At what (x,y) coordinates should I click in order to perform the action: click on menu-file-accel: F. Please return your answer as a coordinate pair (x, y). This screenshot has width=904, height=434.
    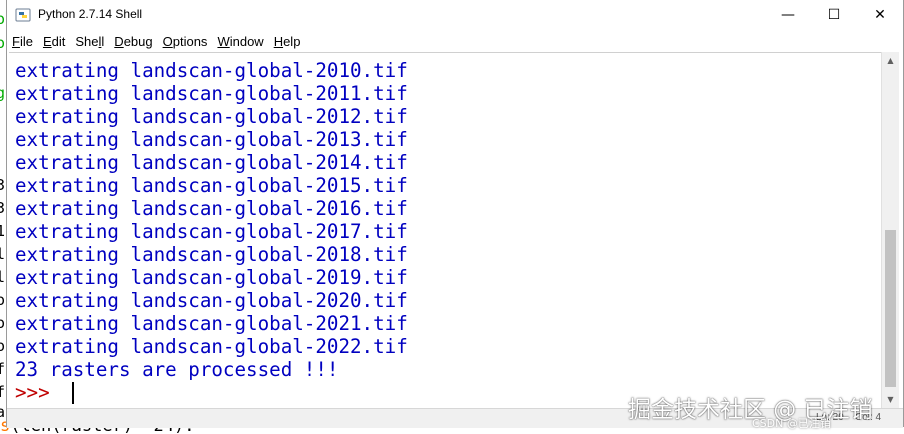
    Looking at the image, I should click on (16, 41).